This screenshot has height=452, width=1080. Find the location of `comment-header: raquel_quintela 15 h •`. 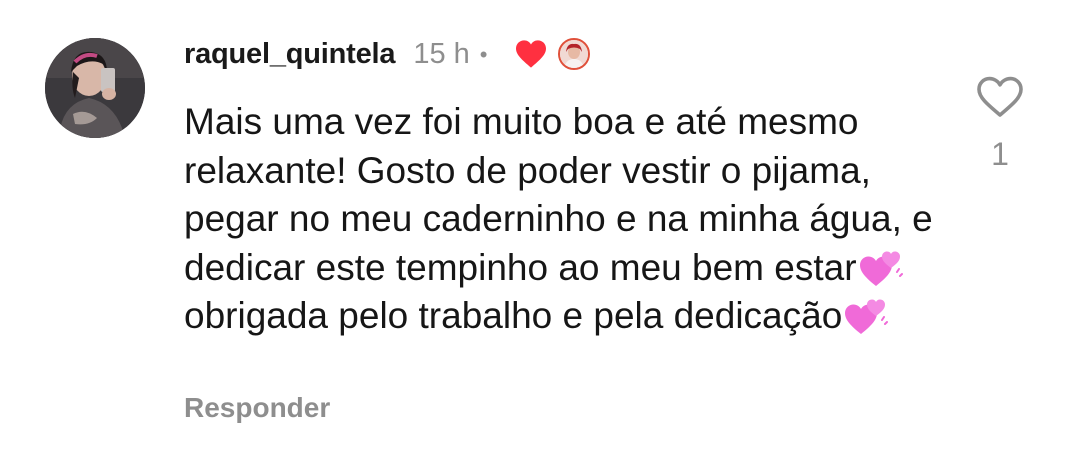

comment-header: raquel_quintela 15 h • is located at coordinates (387, 54).